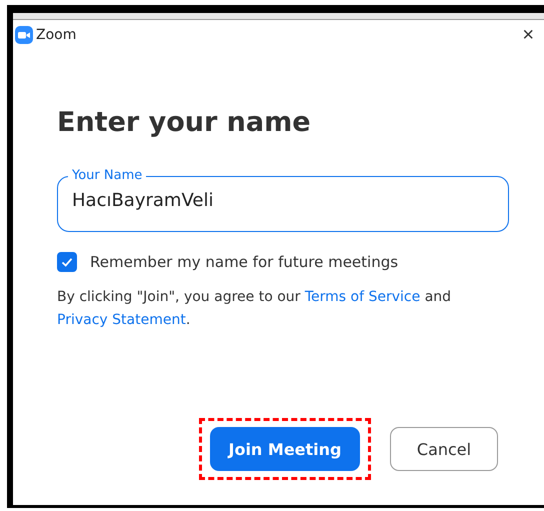  Describe the element at coordinates (56, 35) in the screenshot. I see `window-title: Zoom` at that location.